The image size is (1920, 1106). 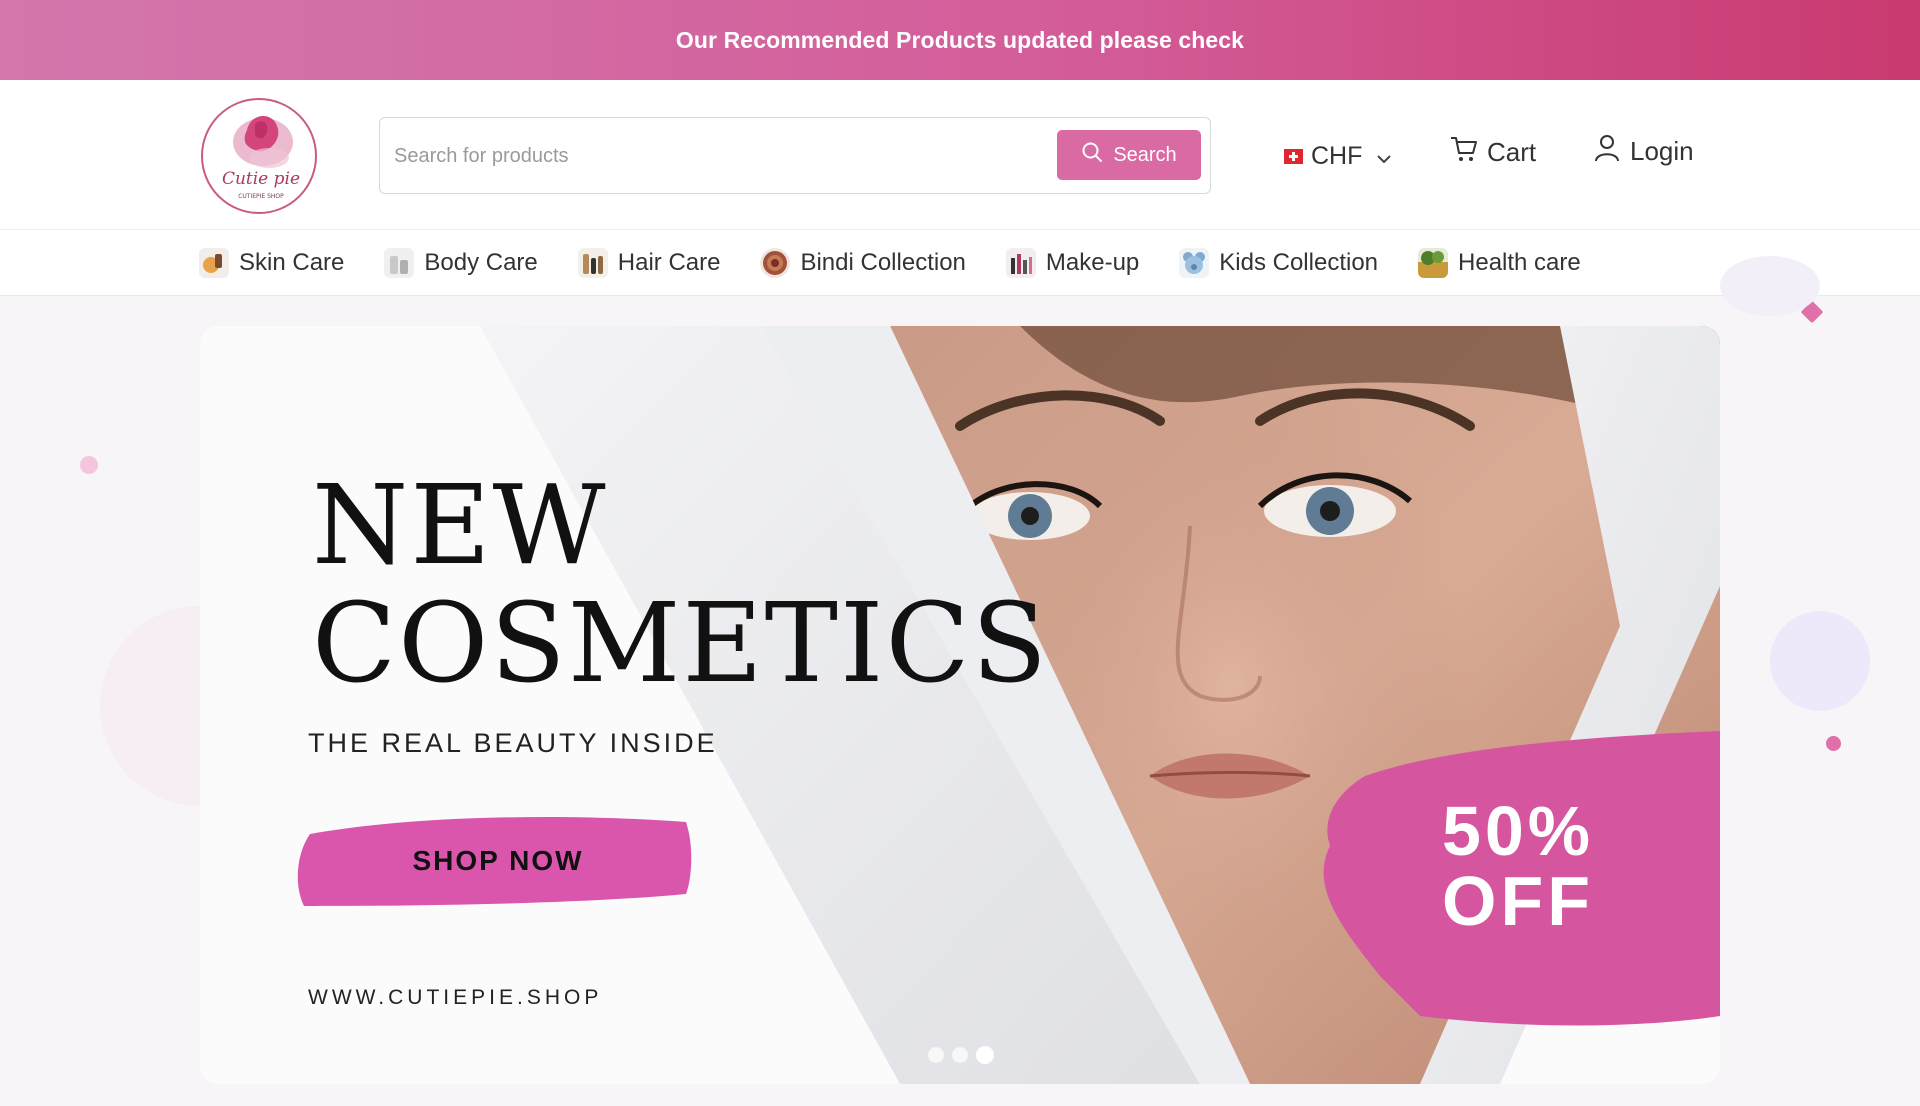 I want to click on logo-graphic: Cutie pie CUTIEPIE SHOP, so click(x=261, y=157).